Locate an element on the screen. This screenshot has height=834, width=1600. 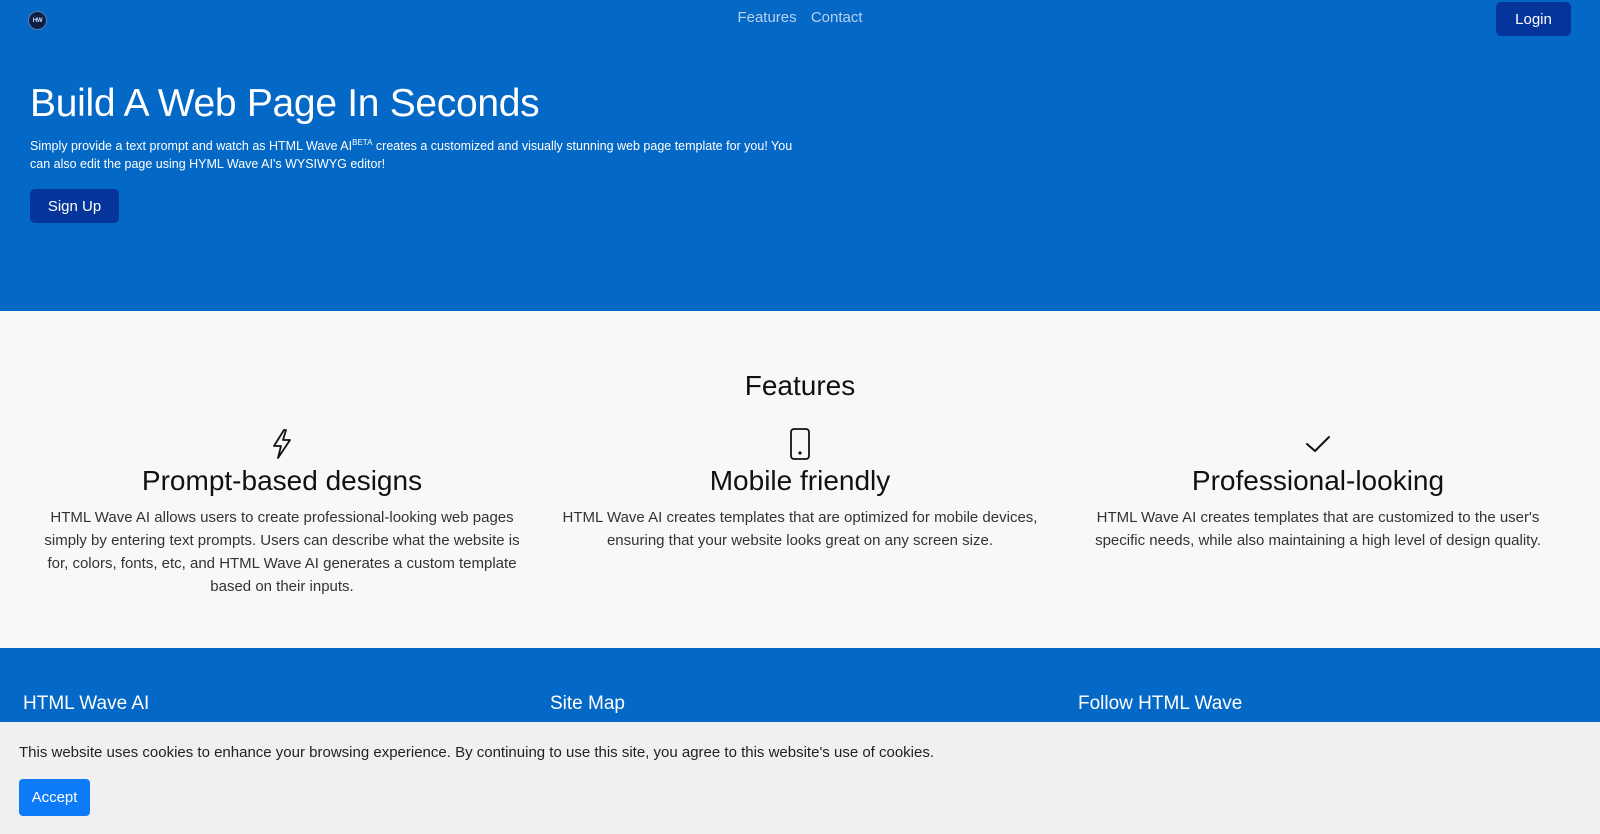
feature-title: Mobile friendly is located at coordinates (800, 480).